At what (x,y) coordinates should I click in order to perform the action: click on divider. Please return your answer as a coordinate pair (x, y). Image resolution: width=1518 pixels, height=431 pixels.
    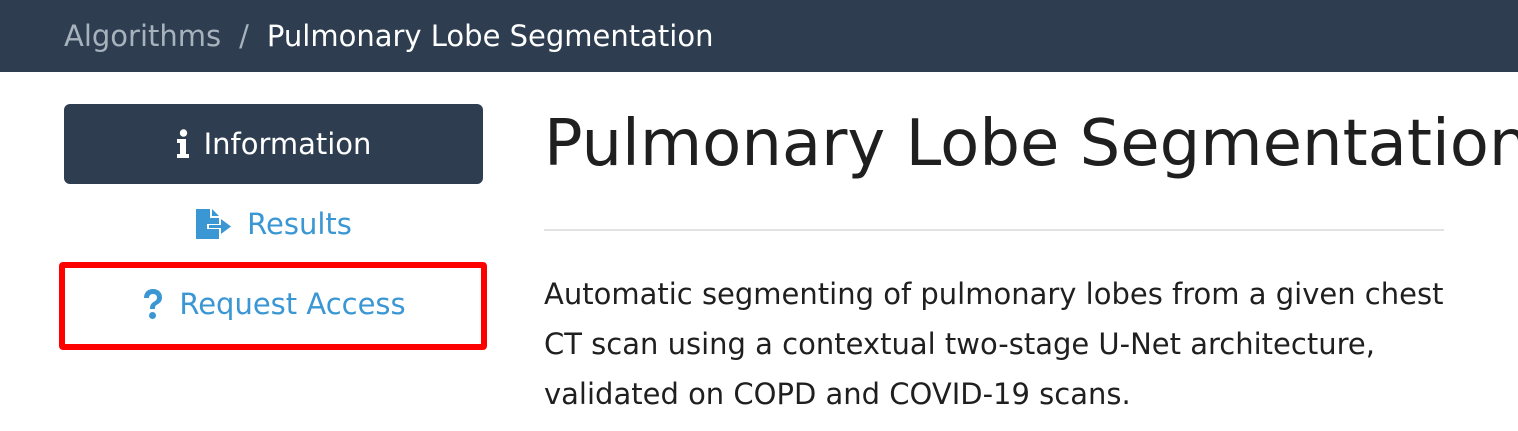
    Looking at the image, I should click on (994, 230).